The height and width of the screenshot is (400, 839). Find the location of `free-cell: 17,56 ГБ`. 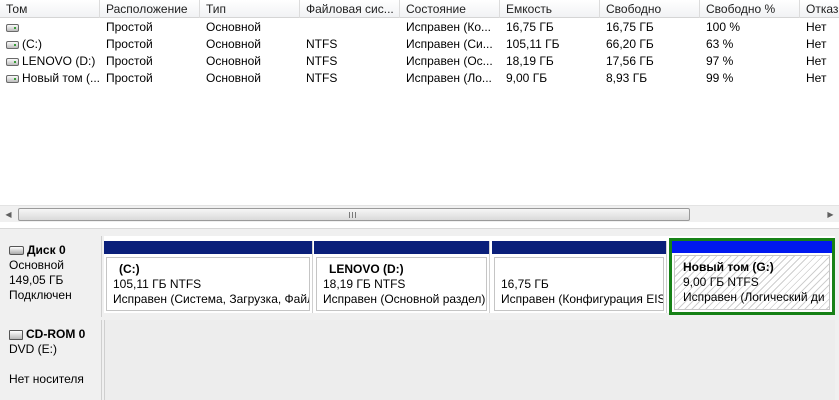

free-cell: 17,56 ГБ is located at coordinates (630, 61).